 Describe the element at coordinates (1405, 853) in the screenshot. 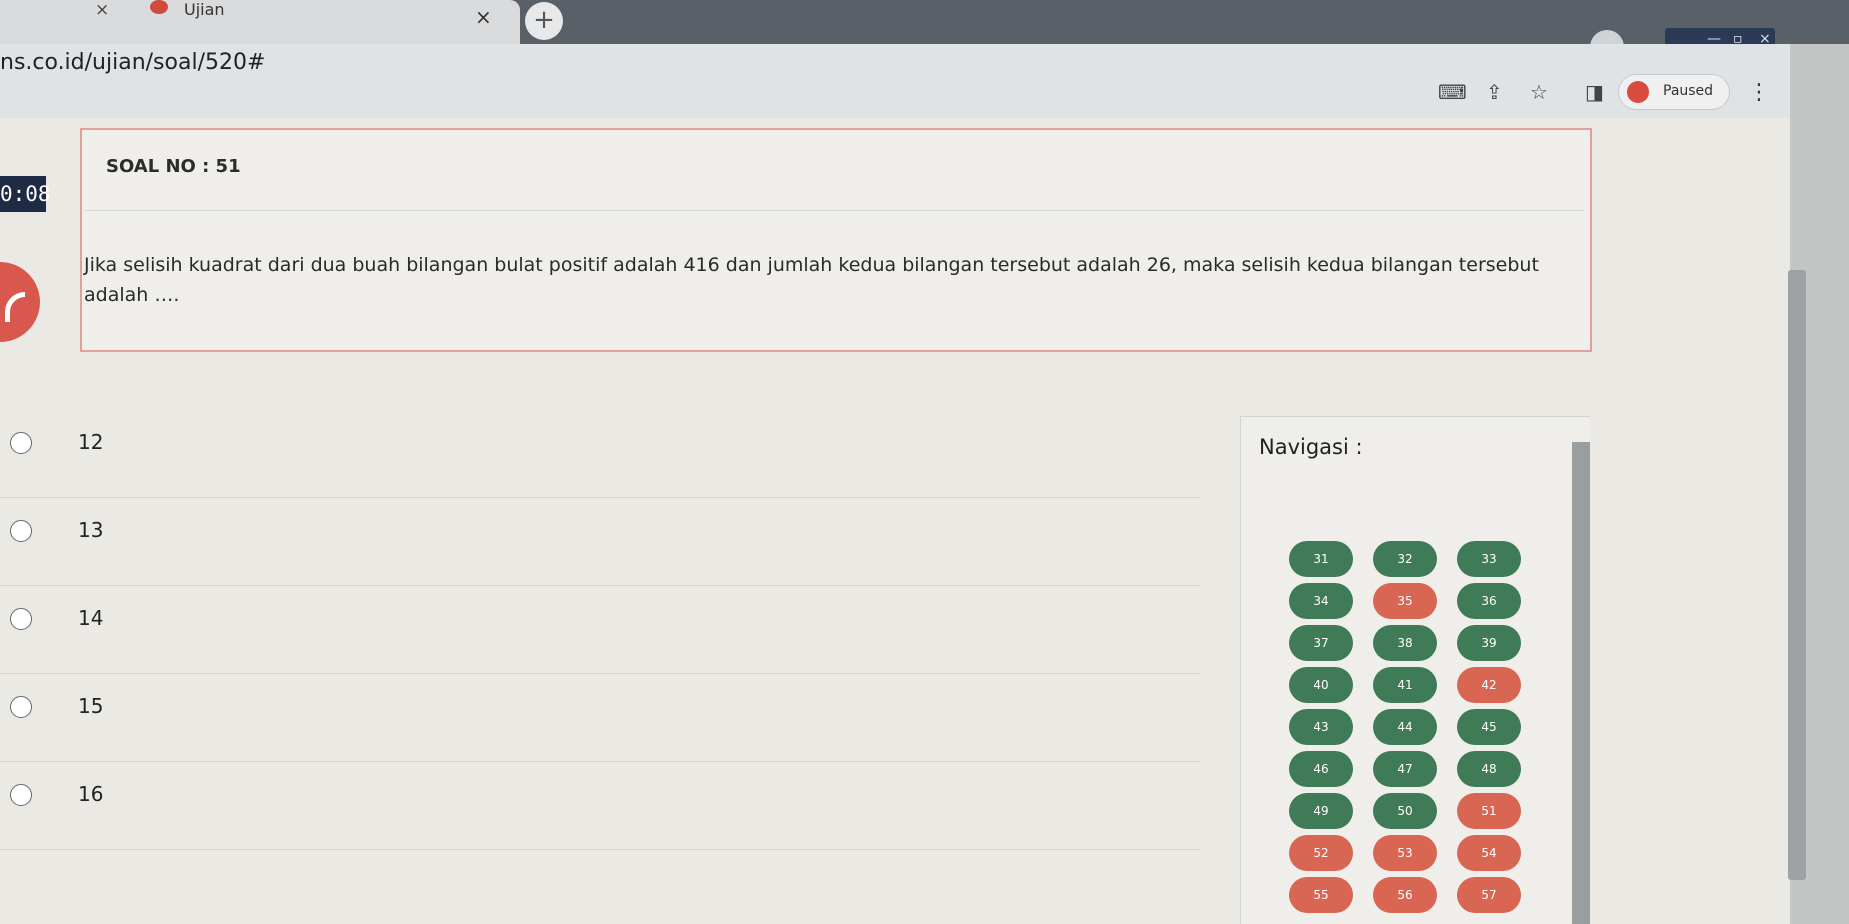

I see `nav-button-53: 53` at that location.